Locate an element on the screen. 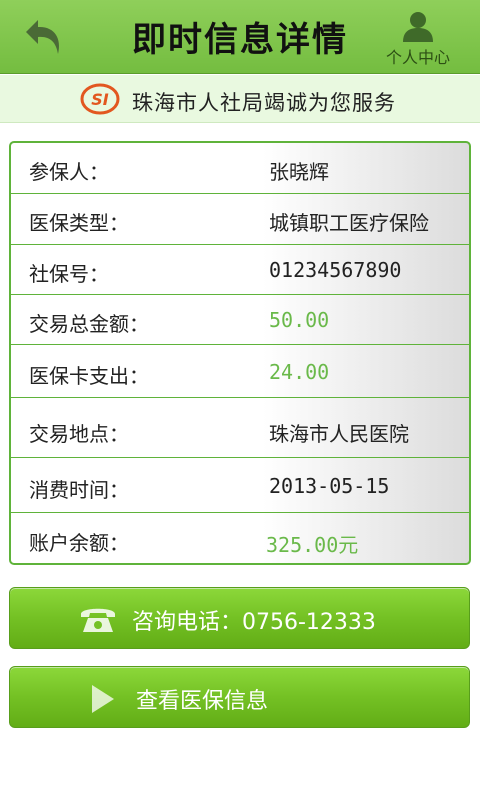 Image resolution: width=480 pixels, height=800 pixels. social-insurance-logo: SI is located at coordinates (100, 99).